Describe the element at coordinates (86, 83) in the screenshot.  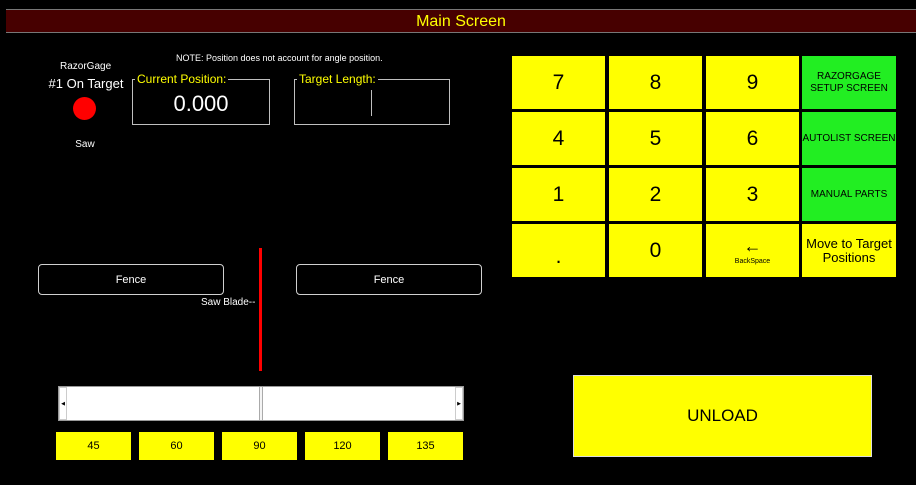
I see `target-status: #1 On Target` at that location.